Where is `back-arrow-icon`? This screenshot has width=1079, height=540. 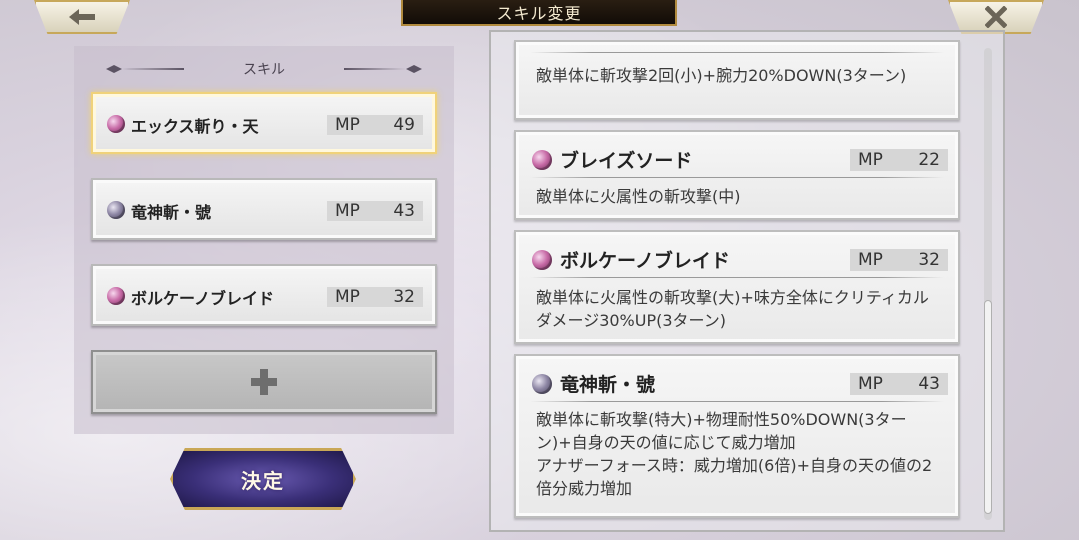
back-arrow-icon is located at coordinates (82, 17).